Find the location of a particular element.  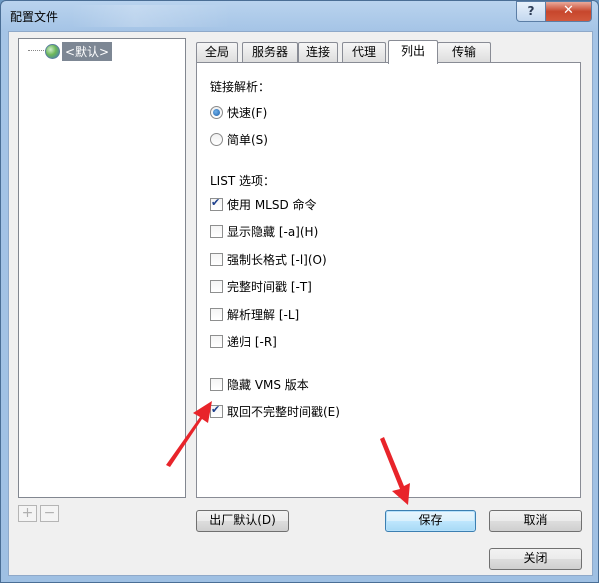

tab-server: 服务器 is located at coordinates (270, 52).